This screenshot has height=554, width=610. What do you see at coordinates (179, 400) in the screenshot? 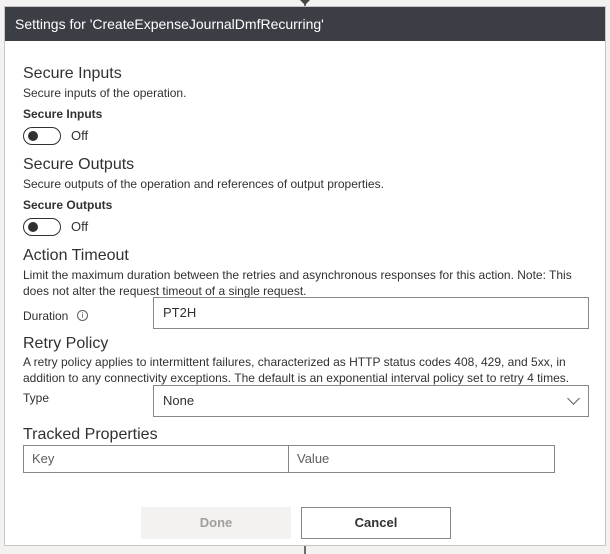
I see `type-select-value: None` at bounding box center [179, 400].